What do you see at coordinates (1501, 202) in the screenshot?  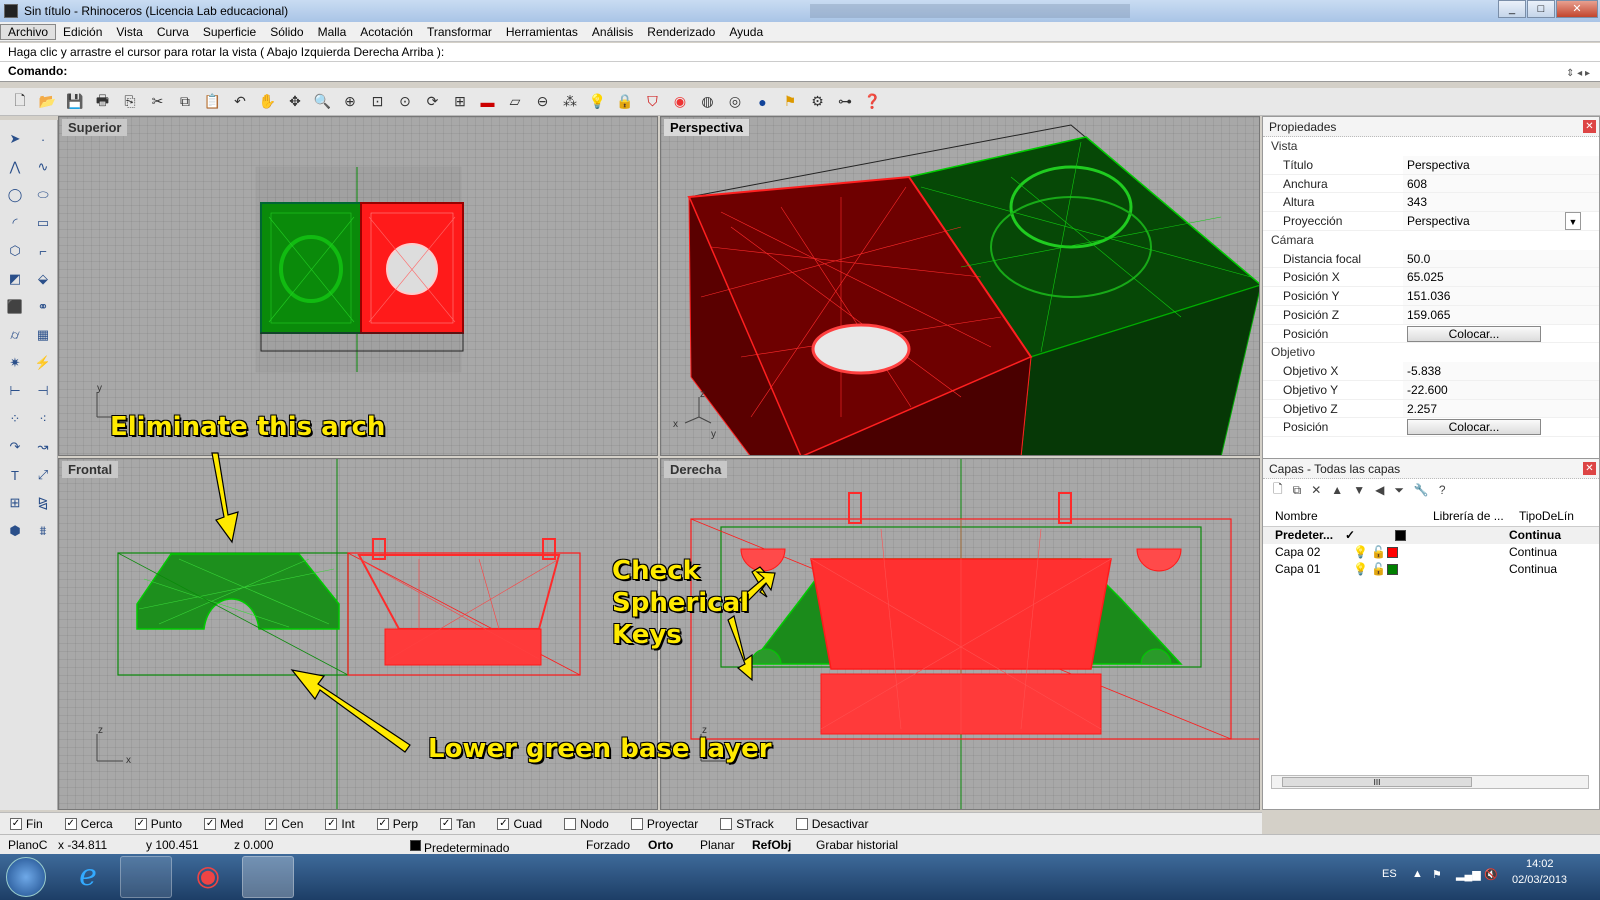 I see `prop-value: 343` at bounding box center [1501, 202].